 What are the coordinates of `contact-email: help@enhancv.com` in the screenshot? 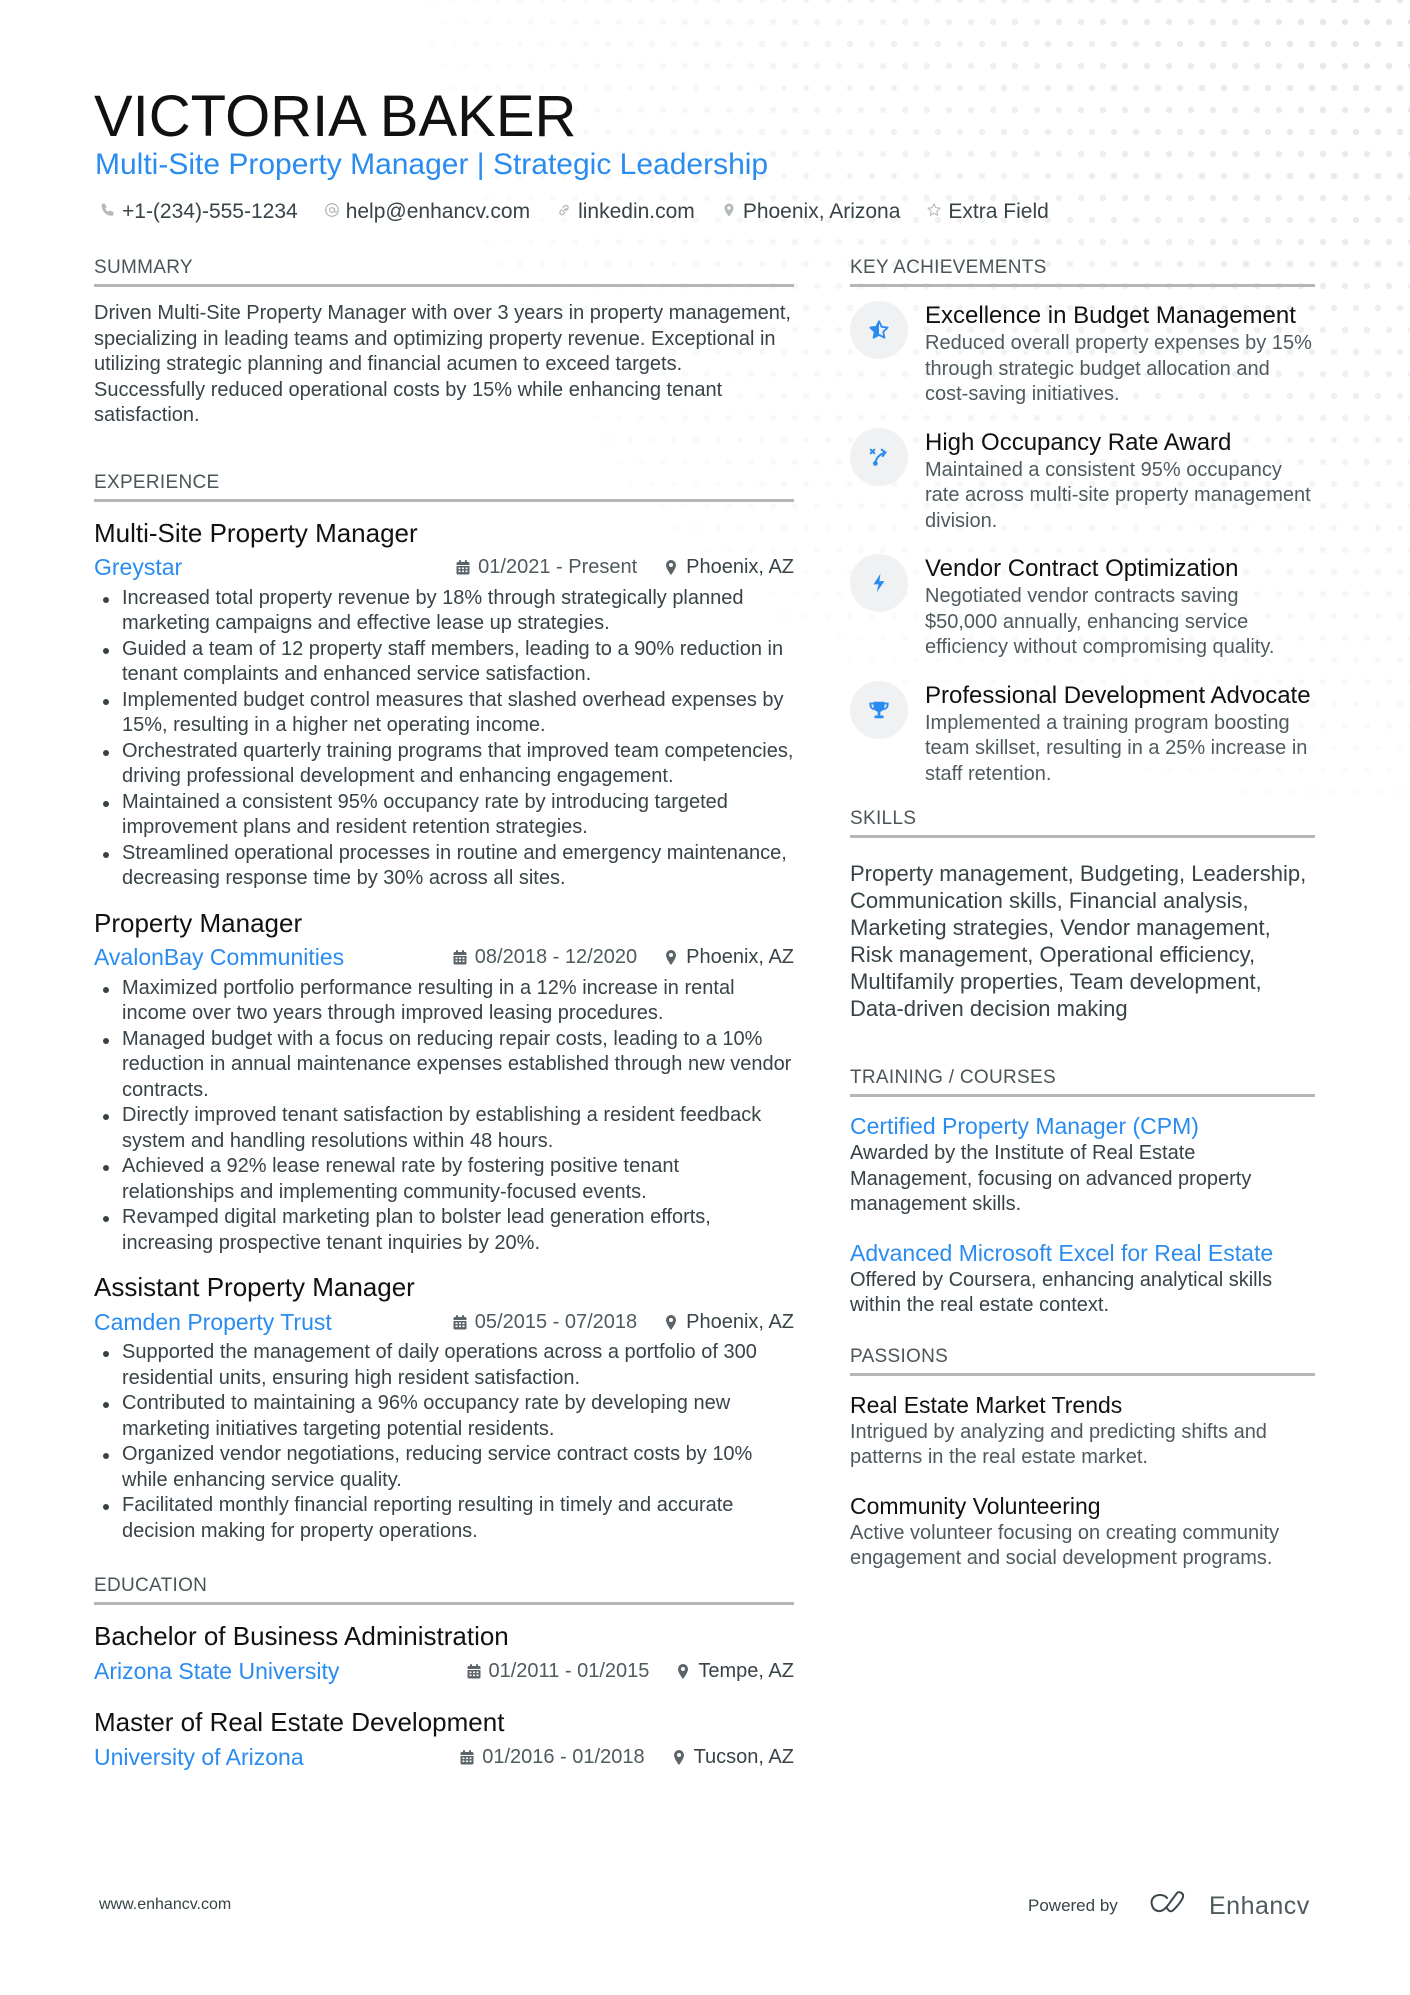 It's located at (427, 212).